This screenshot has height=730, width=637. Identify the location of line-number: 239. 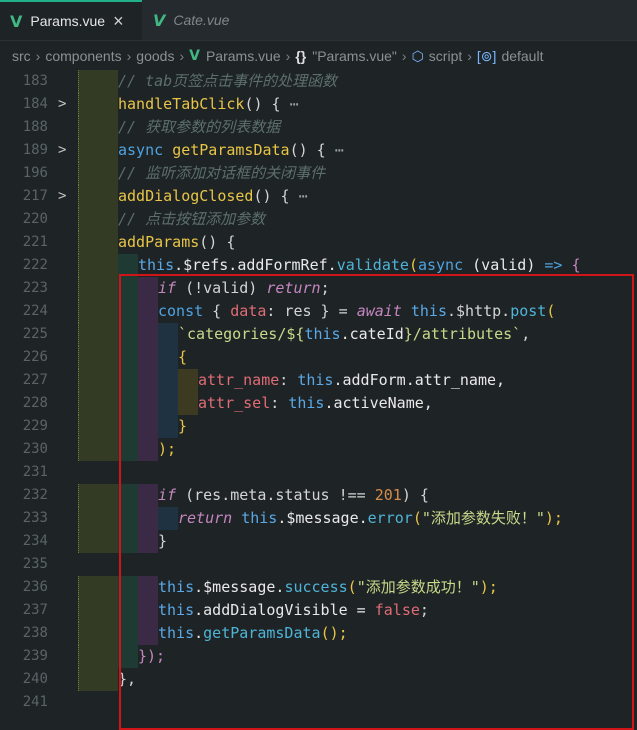
(35, 656).